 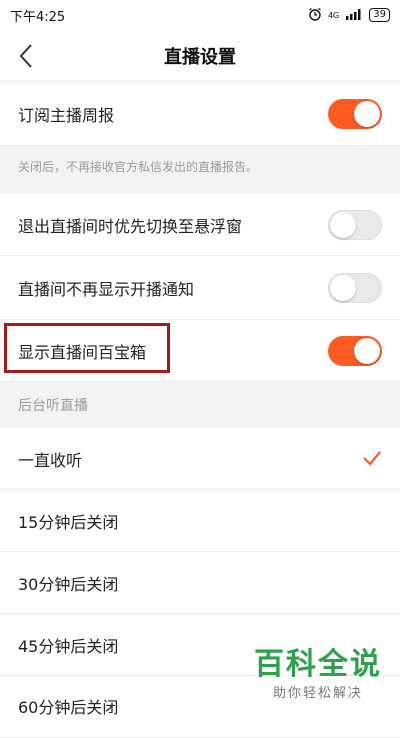 What do you see at coordinates (372, 459) in the screenshot?
I see `checkmark-icon` at bounding box center [372, 459].